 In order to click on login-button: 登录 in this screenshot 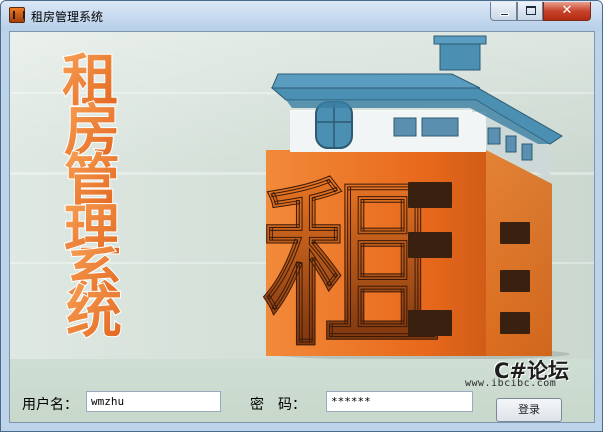, I will do `click(529, 410)`.